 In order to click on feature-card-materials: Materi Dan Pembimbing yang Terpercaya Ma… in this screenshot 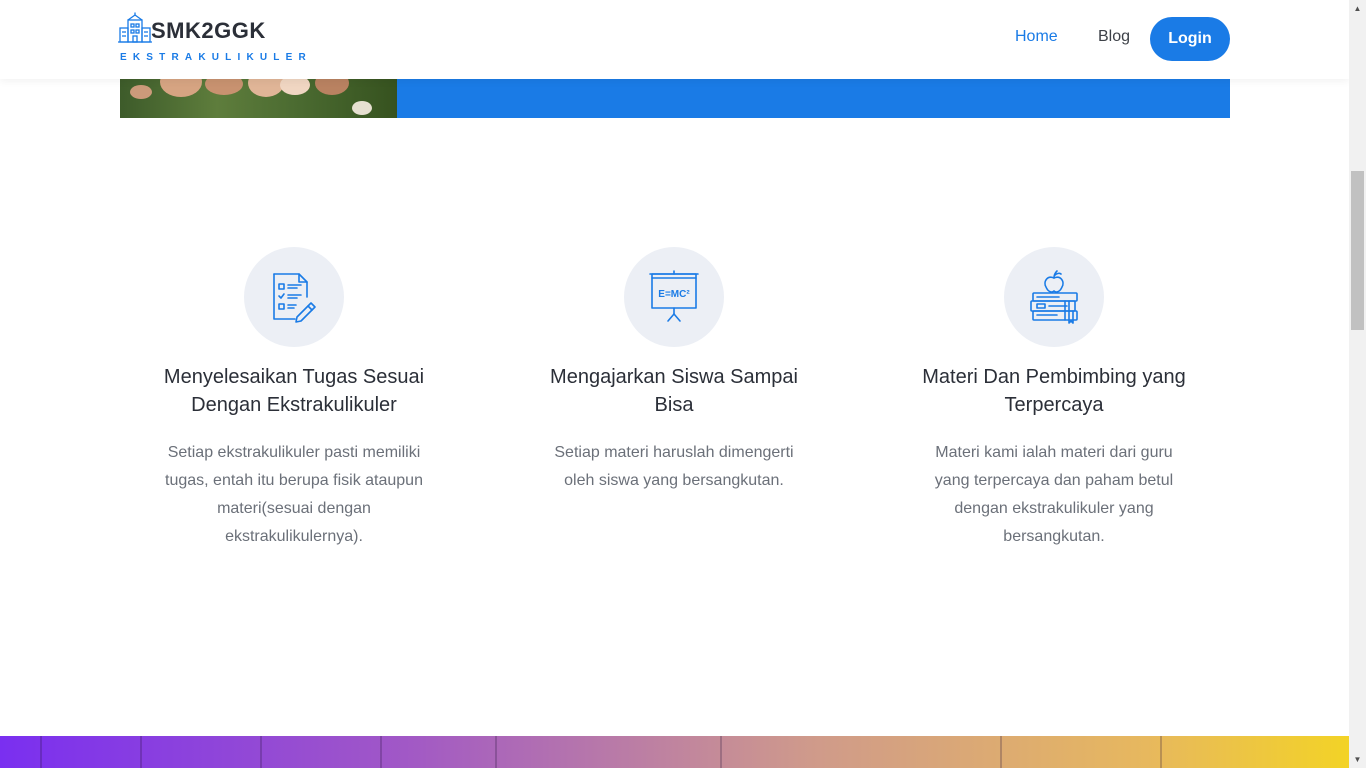, I will do `click(1054, 399)`.